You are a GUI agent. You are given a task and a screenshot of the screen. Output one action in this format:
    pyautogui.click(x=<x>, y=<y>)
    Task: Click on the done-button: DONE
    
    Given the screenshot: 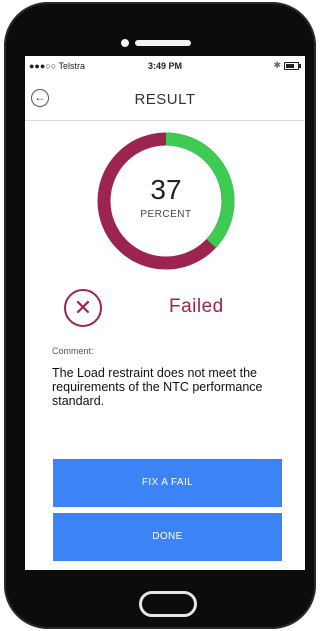 What is the action you would take?
    pyautogui.click(x=167, y=537)
    